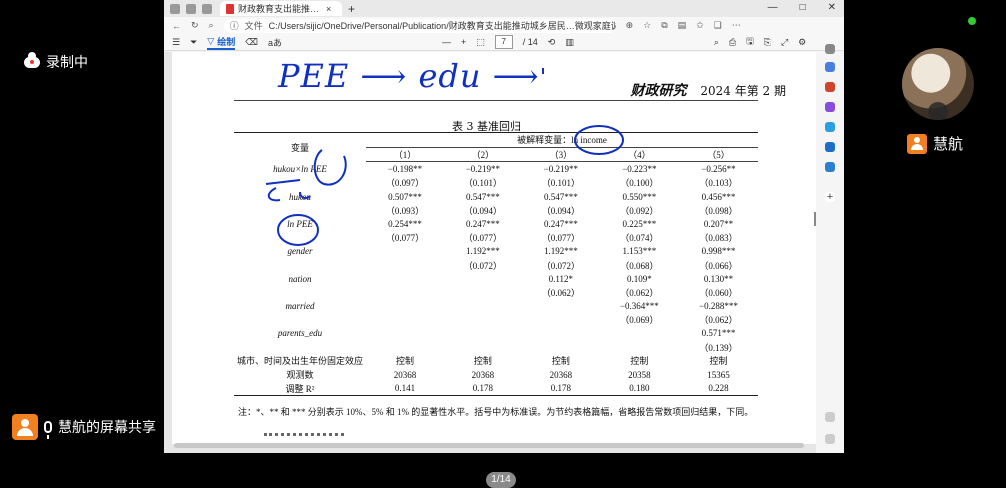 Image resolution: width=1006 pixels, height=488 pixels. Describe the element at coordinates (639, 374) in the screenshot. I see `stat-cell: 20358` at that location.